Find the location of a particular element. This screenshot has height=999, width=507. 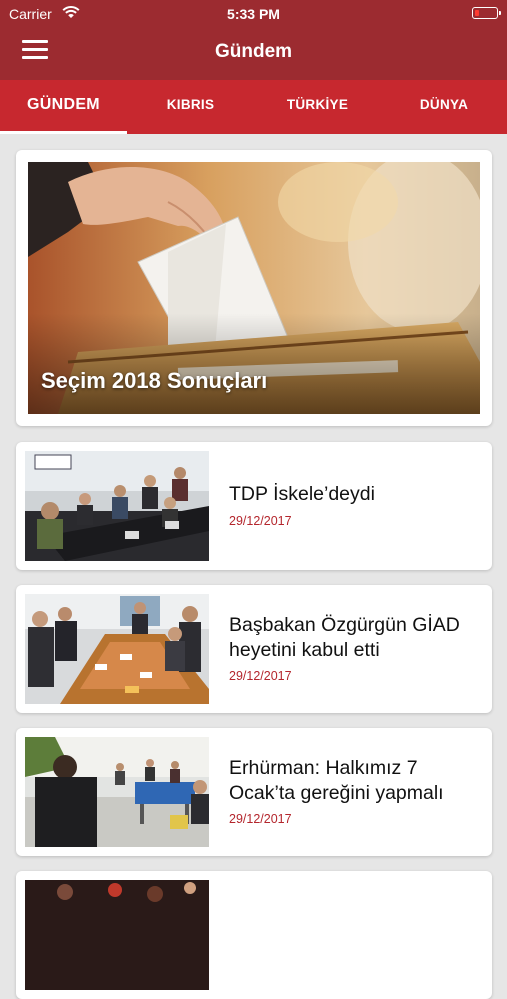

battery-icon is located at coordinates (486, 13).